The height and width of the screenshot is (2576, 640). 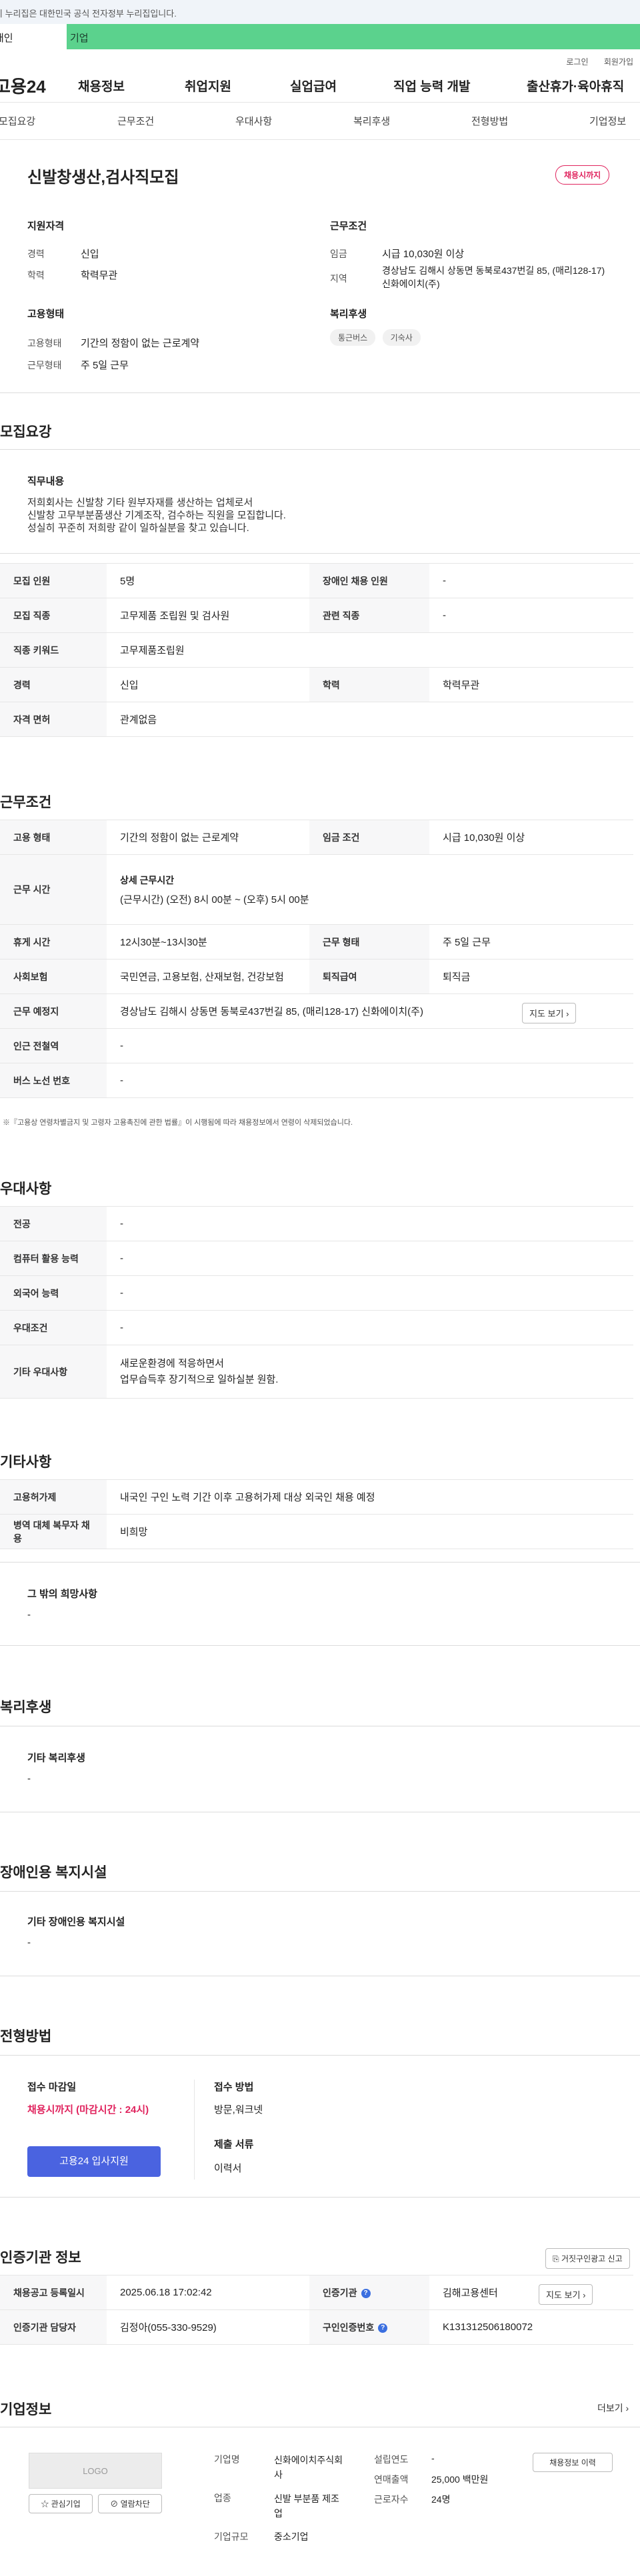 What do you see at coordinates (176, 121) in the screenshot?
I see `lnb-item-conditions: 근무조건` at bounding box center [176, 121].